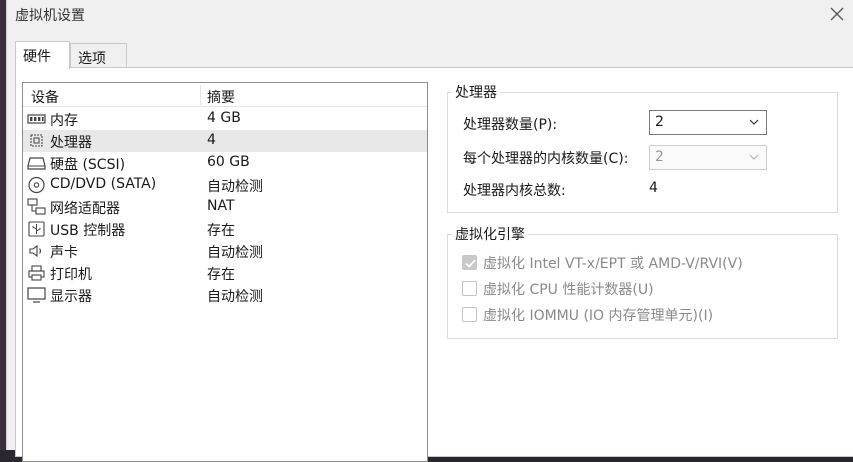 The width and height of the screenshot is (853, 462). I want to click on device-summary: 60 GB, so click(228, 162).